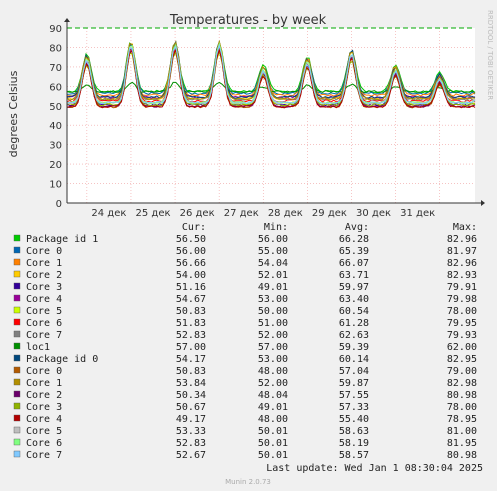 The image size is (497, 491). I want to click on legend-value: 51.83, so click(191, 323).